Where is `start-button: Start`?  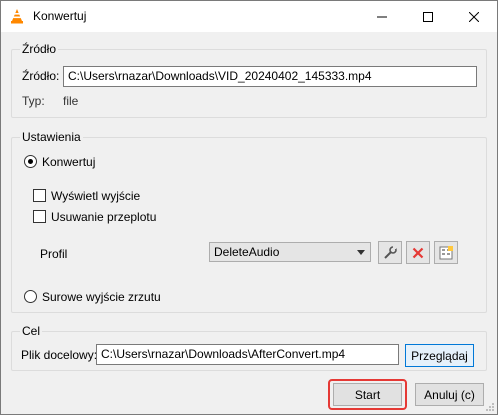 start-button: Start is located at coordinates (367, 394).